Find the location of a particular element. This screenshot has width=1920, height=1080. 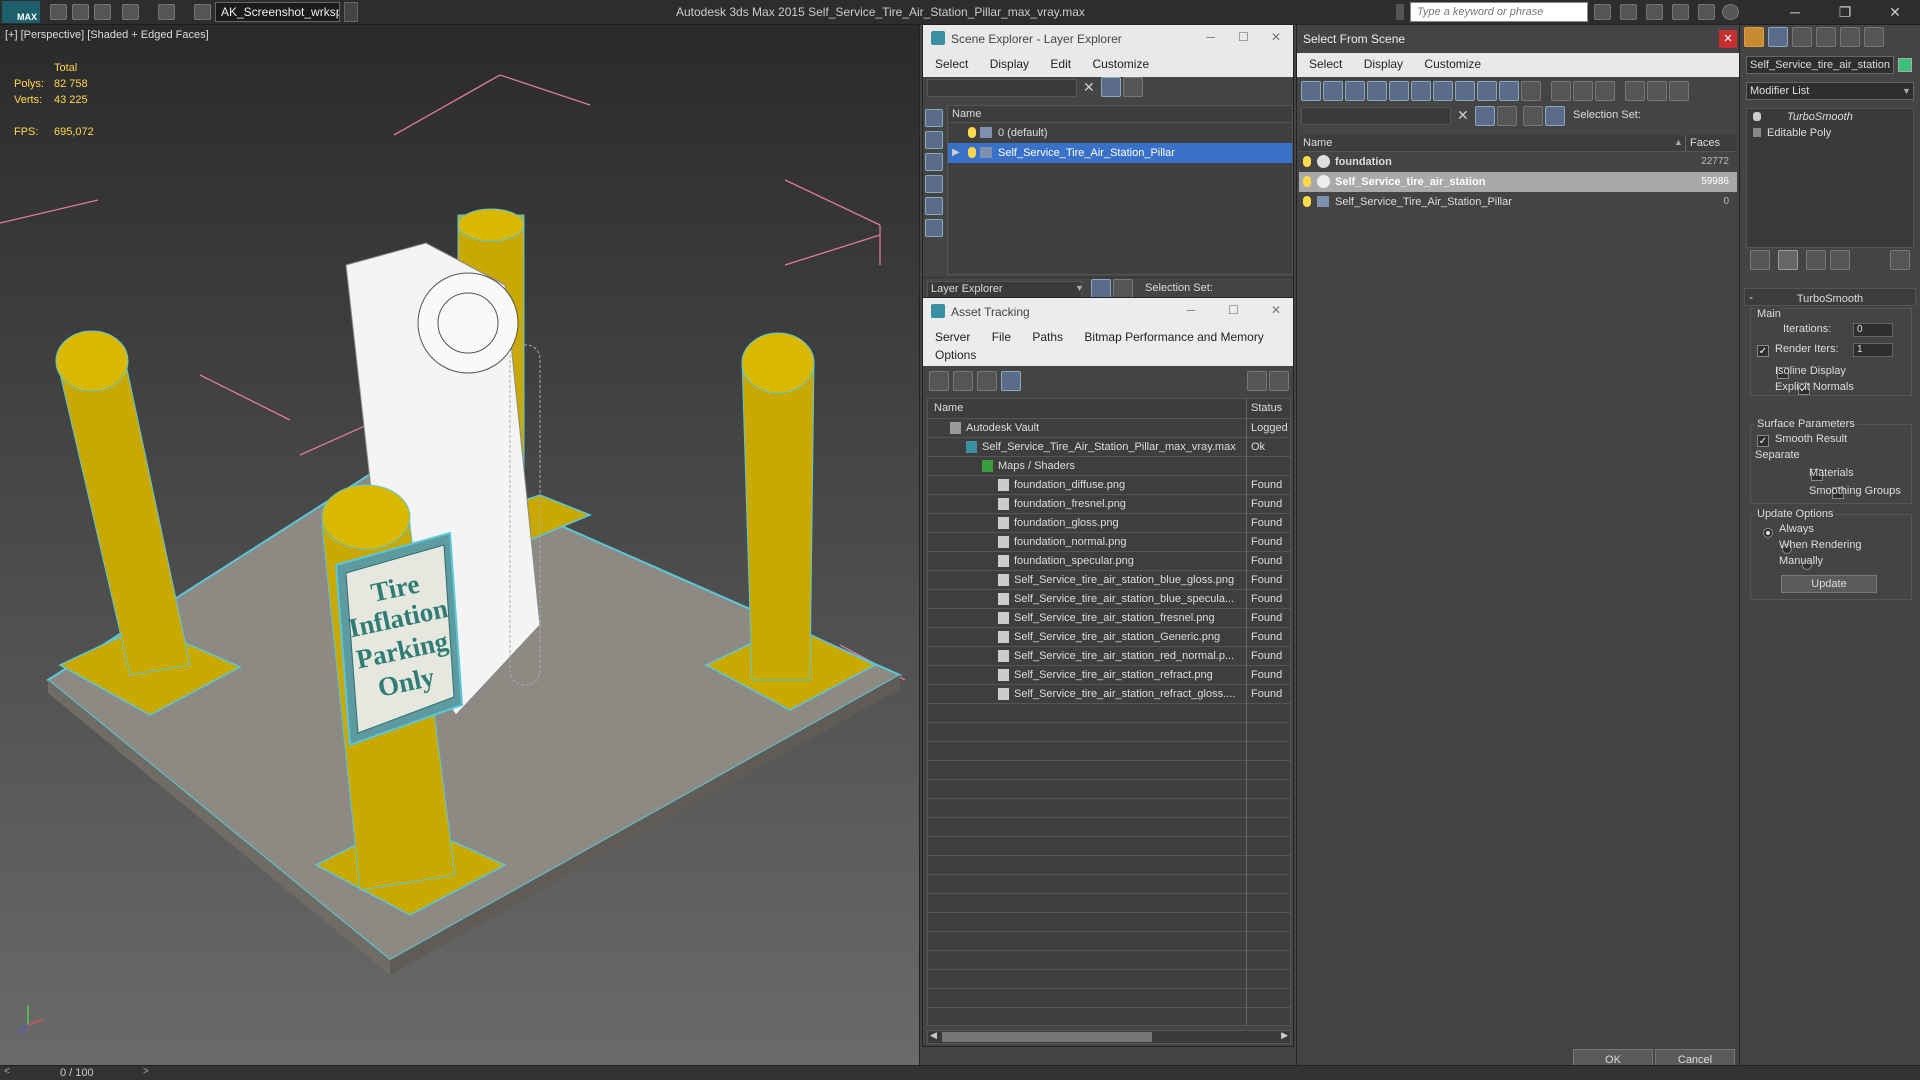

filter-funnel-icon is located at coordinates (1635, 91).